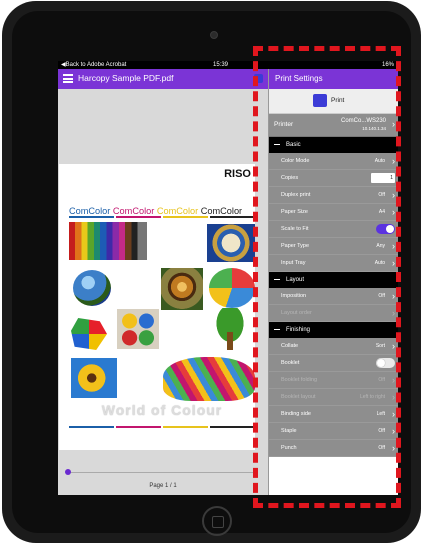 The image size is (423, 544). I want to click on section-finishing: Finishing, so click(333, 330).